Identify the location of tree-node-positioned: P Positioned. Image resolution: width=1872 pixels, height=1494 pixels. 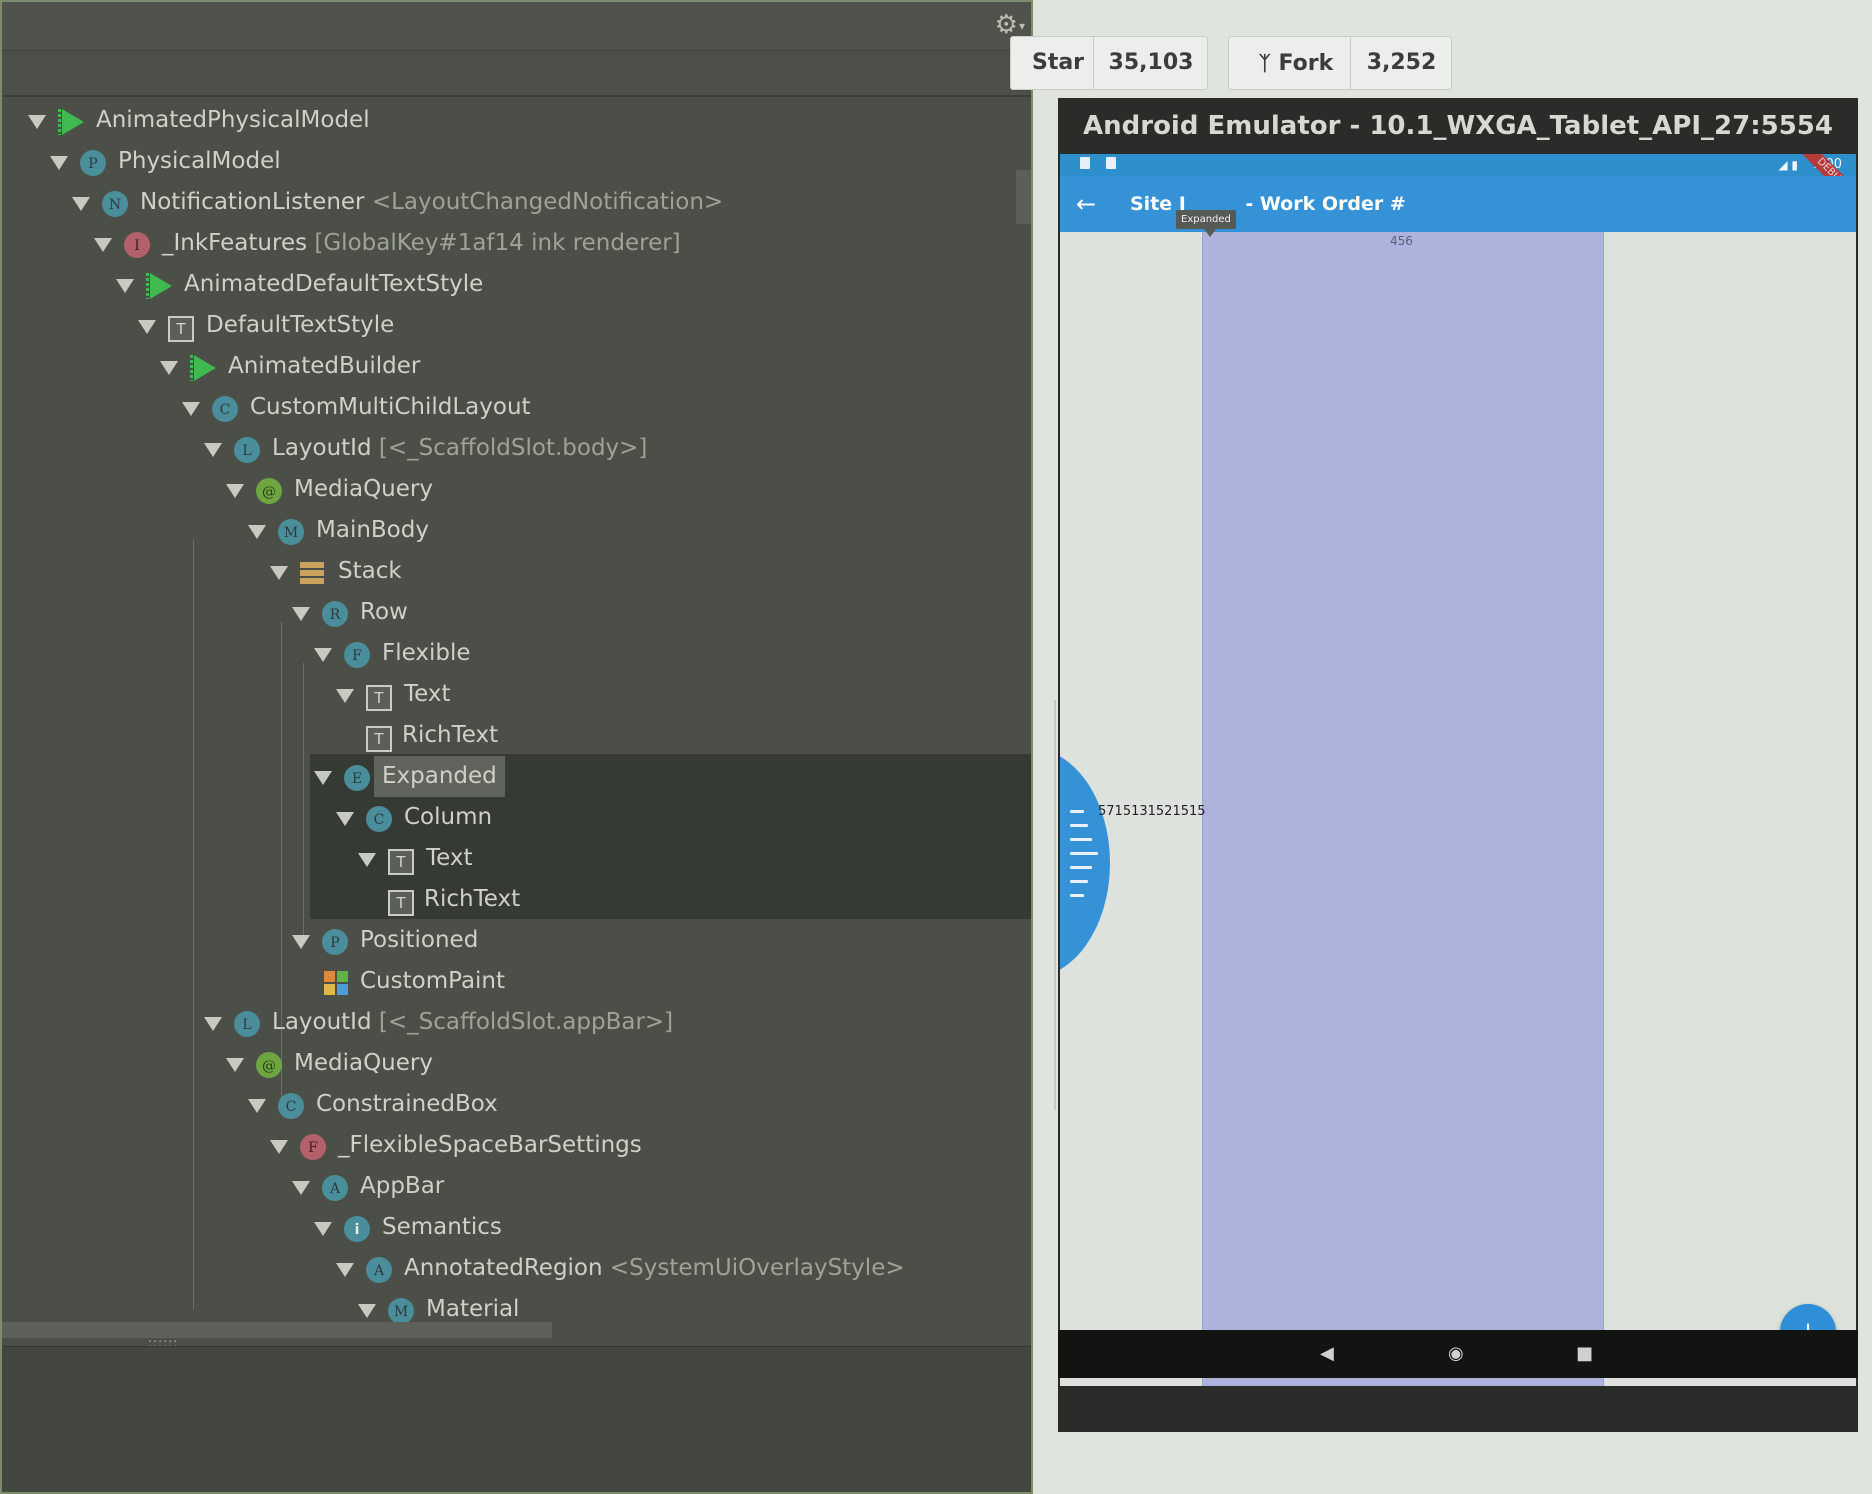
(516, 940).